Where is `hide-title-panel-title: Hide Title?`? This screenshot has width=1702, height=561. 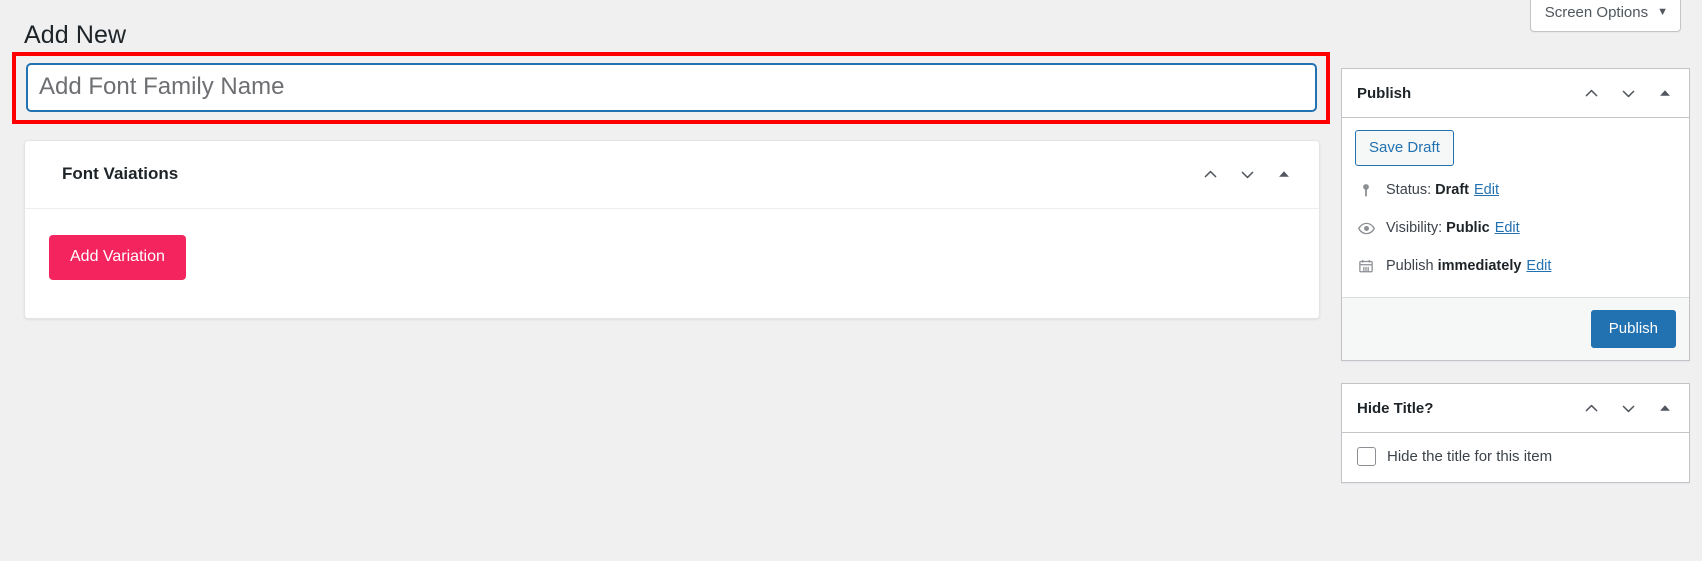 hide-title-panel-title: Hide Title? is located at coordinates (1395, 408).